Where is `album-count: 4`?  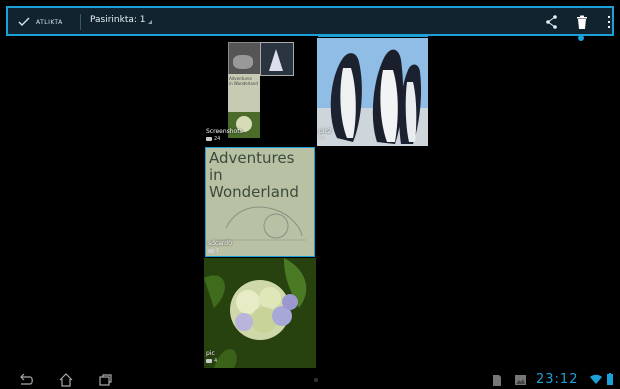
album-count: 4 is located at coordinates (211, 361).